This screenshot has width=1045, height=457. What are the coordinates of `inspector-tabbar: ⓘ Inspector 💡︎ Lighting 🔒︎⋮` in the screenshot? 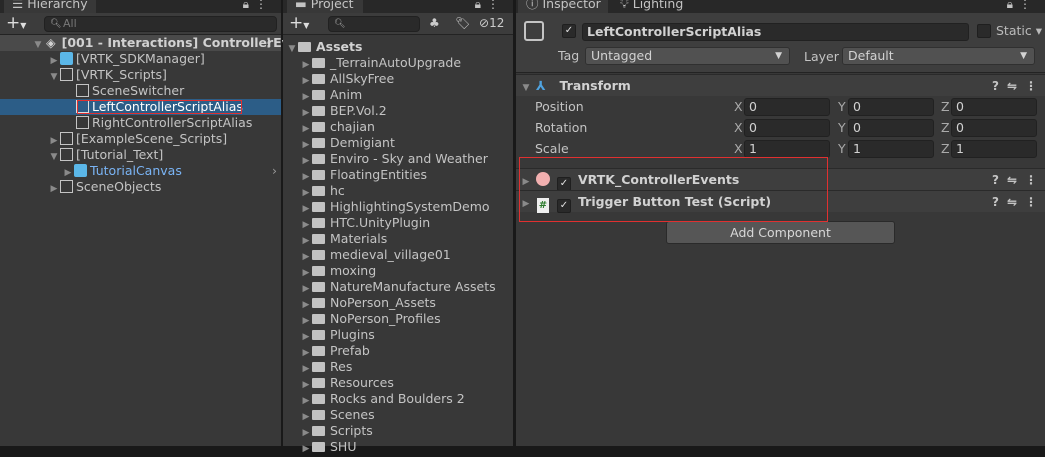 It's located at (780, 6).